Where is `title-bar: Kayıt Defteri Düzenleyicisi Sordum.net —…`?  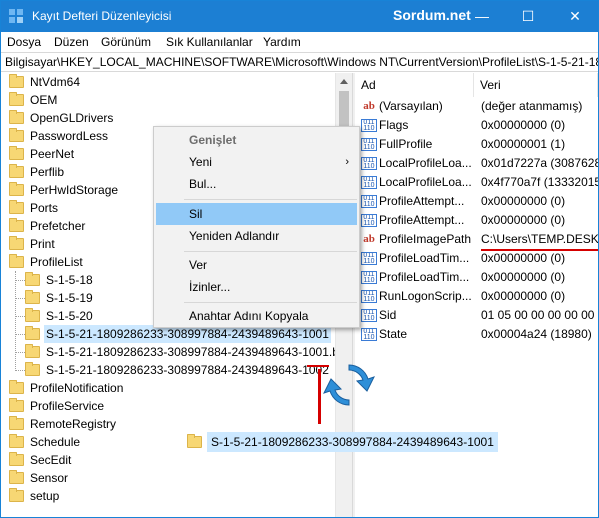
title-bar: Kayıt Defteri Düzenleyicisi Sordum.net —… is located at coordinates (299, 16).